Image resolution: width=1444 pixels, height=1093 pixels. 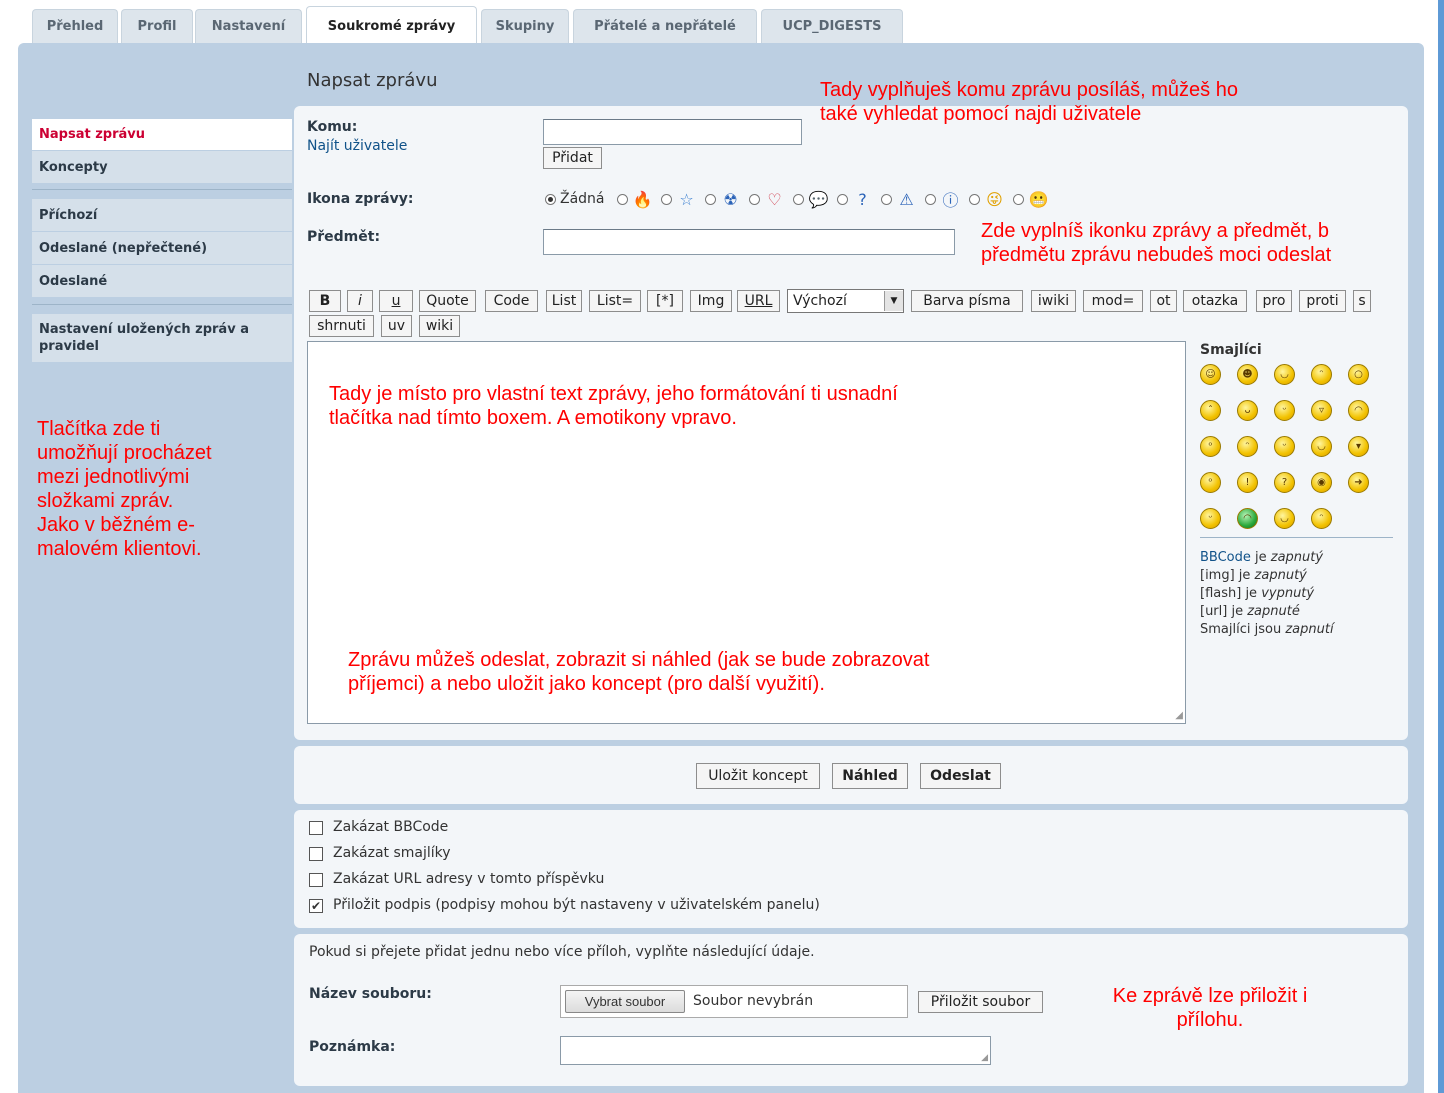 What do you see at coordinates (391, 26) in the screenshot?
I see `tab-soukrome-zpravy: Soukromé zprávy` at bounding box center [391, 26].